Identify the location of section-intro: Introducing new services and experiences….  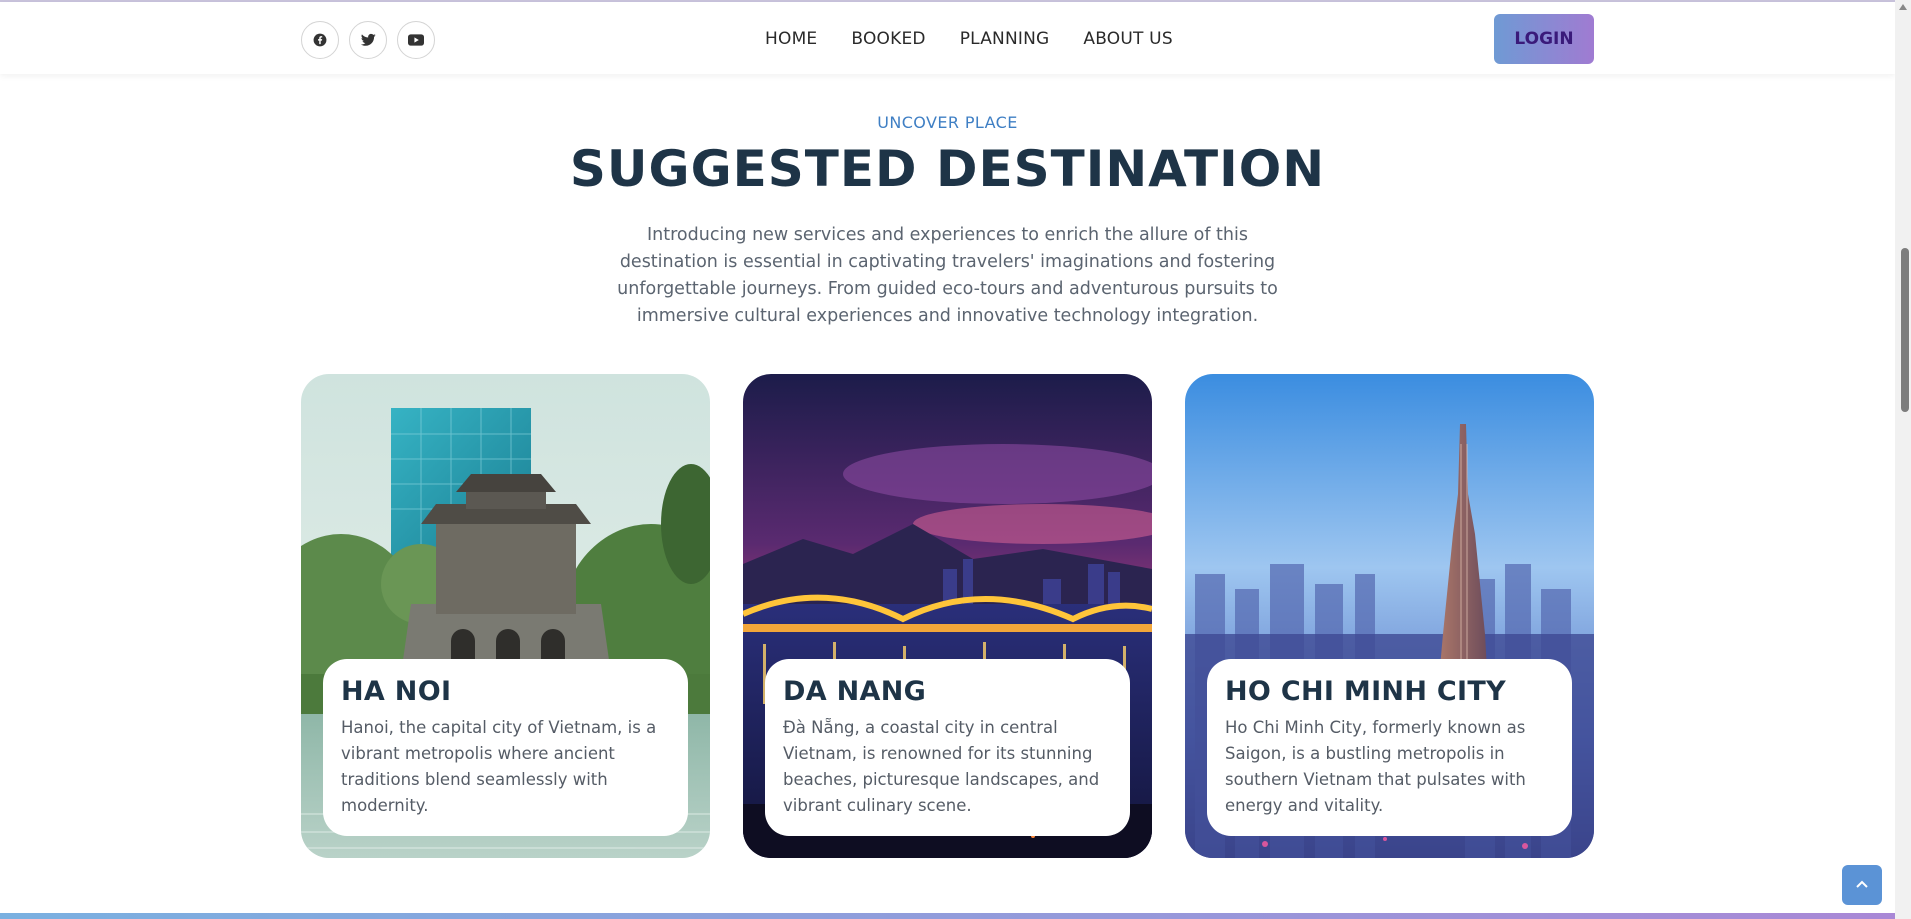
(947, 275).